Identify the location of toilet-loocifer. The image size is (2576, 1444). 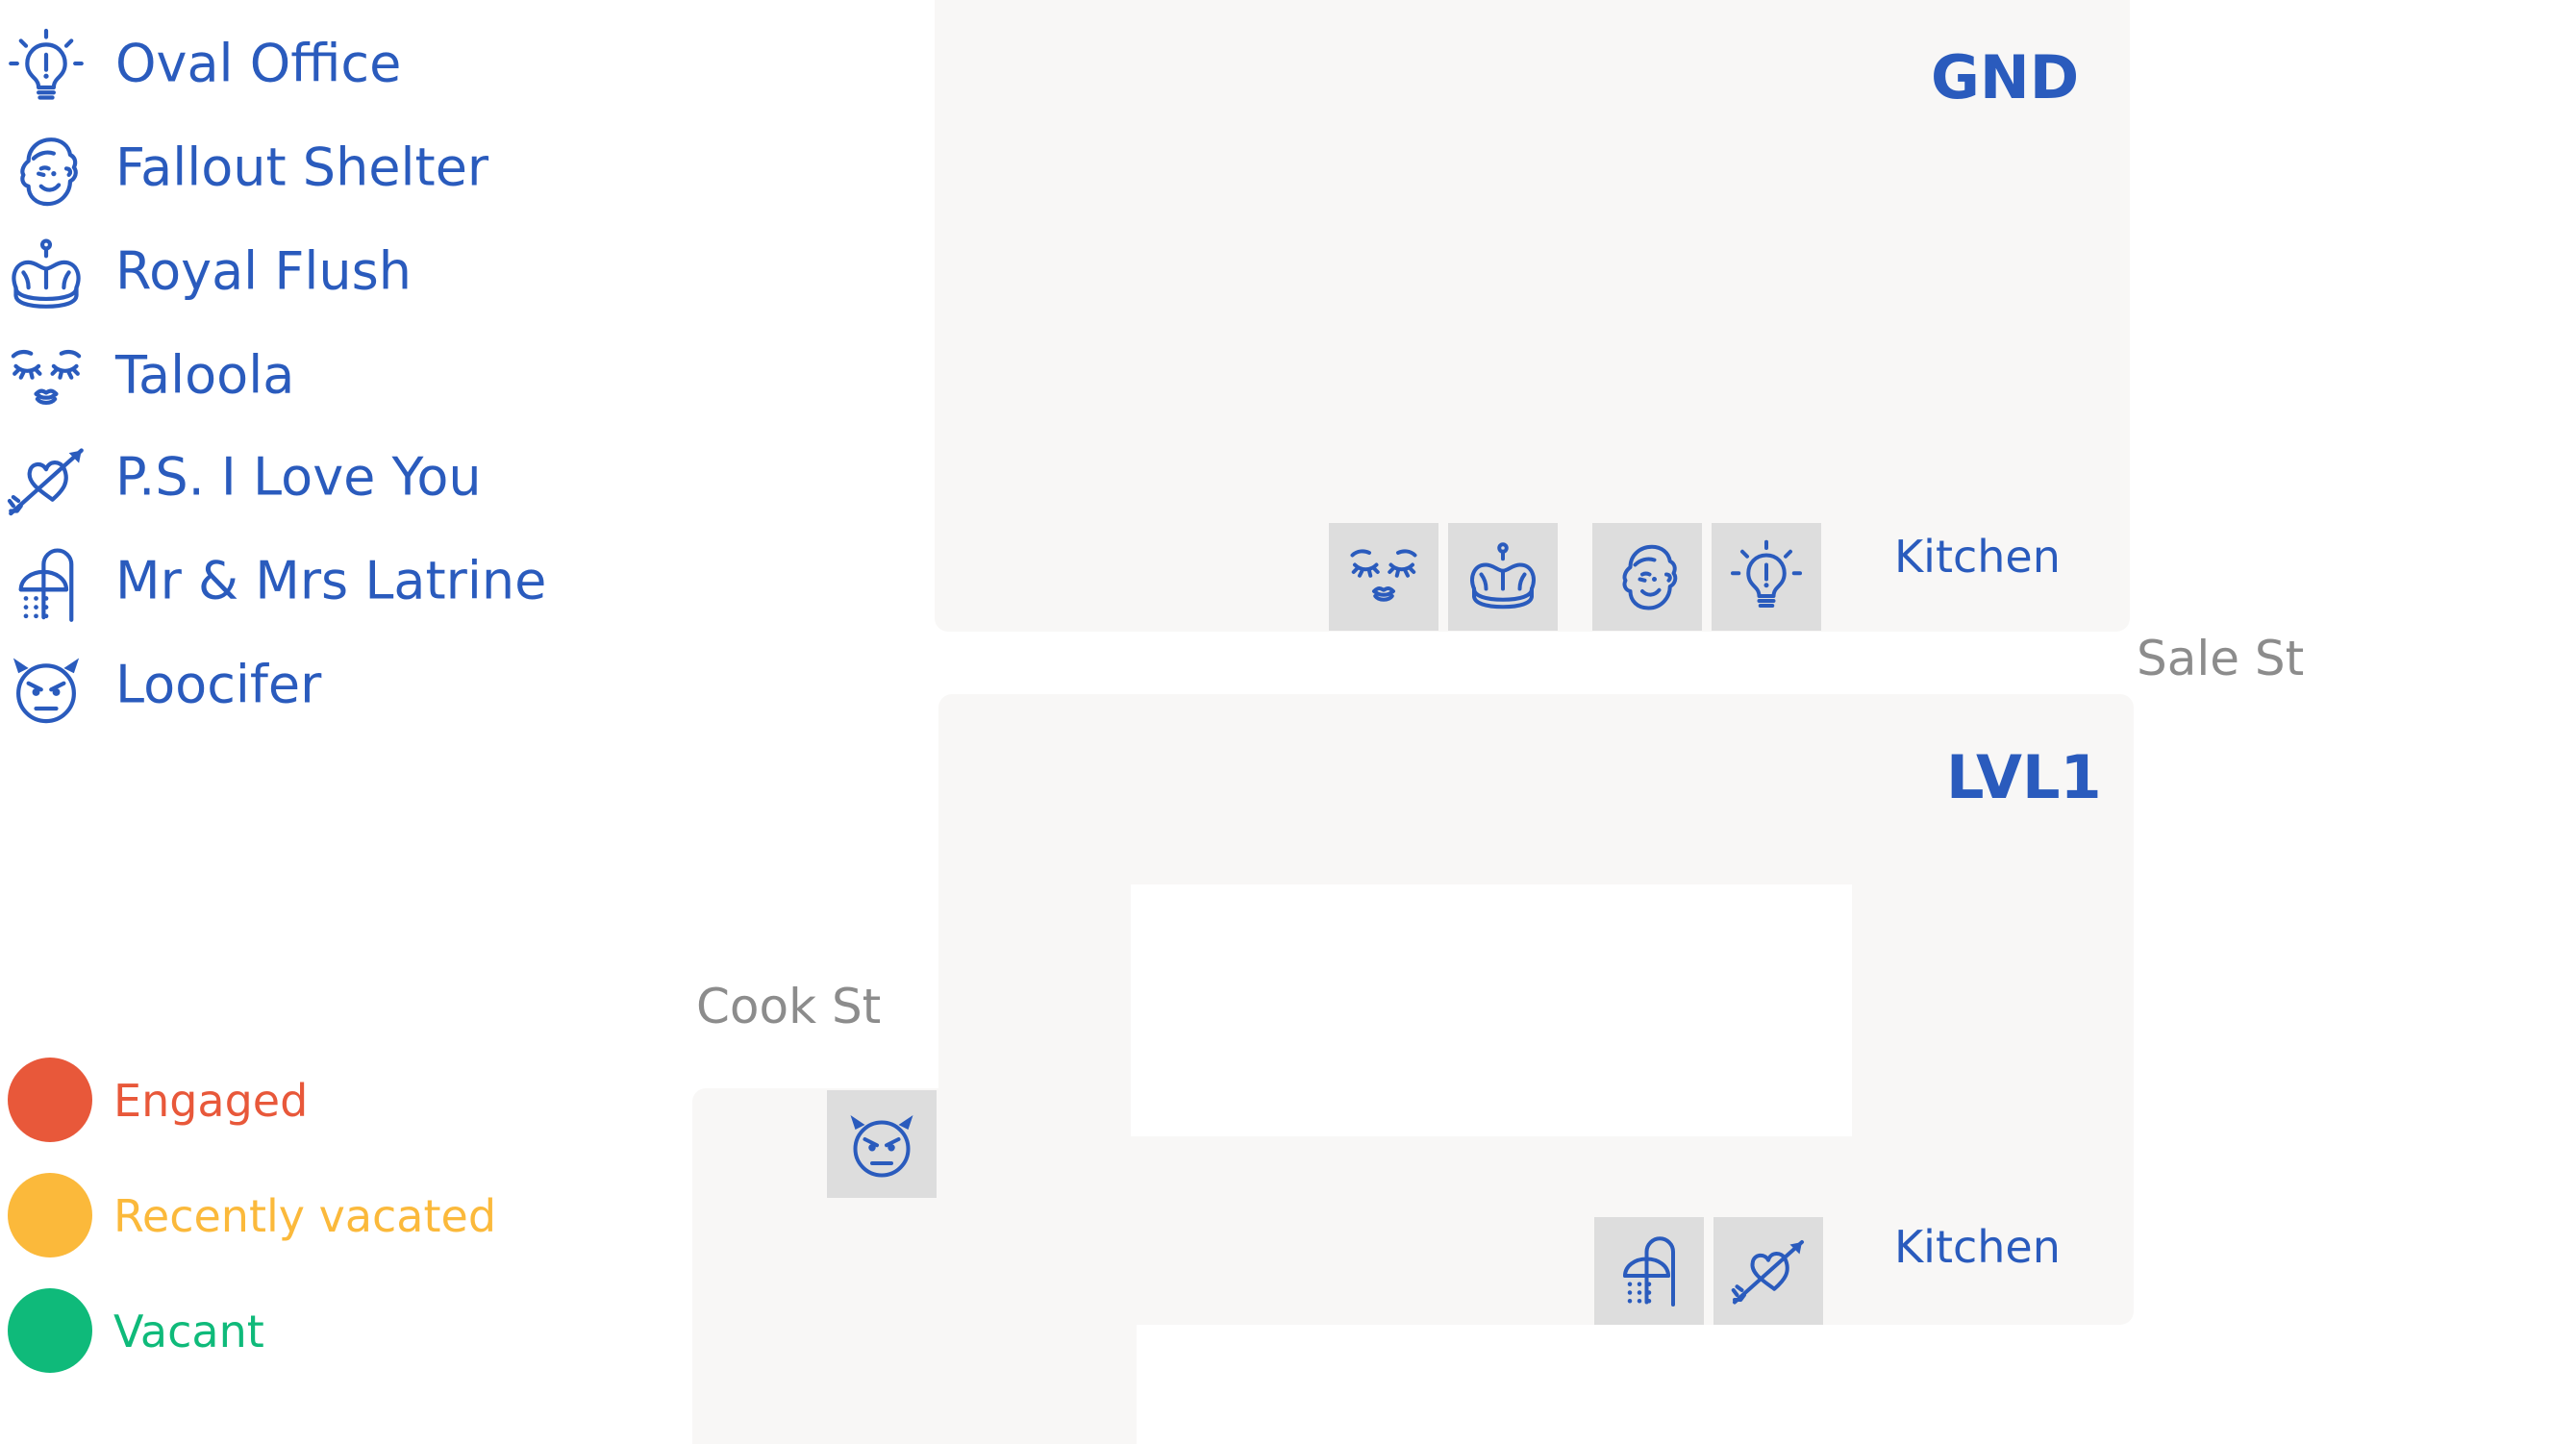
(882, 1144).